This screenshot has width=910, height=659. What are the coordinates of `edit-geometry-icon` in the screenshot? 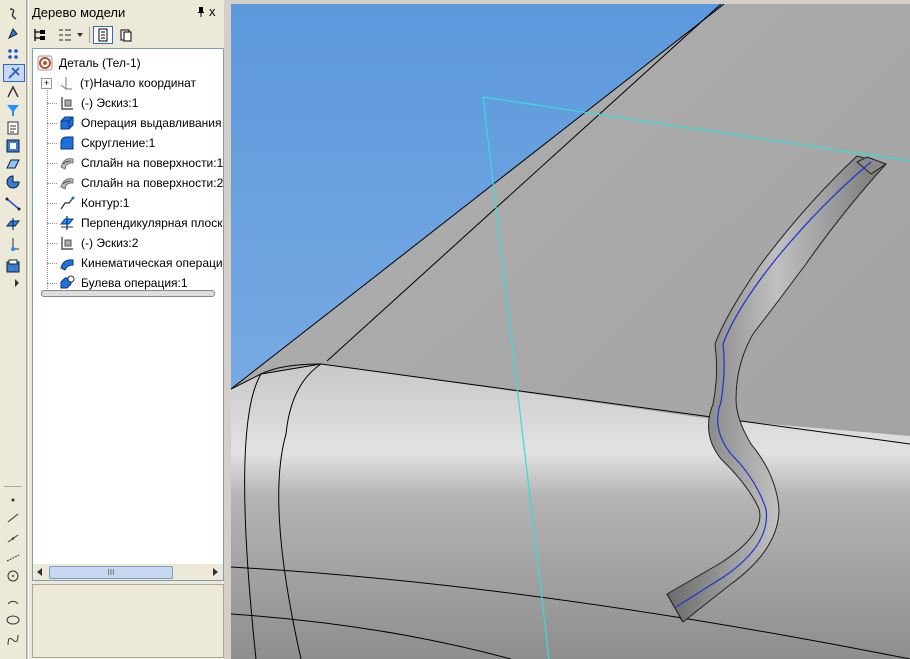 It's located at (13, 34).